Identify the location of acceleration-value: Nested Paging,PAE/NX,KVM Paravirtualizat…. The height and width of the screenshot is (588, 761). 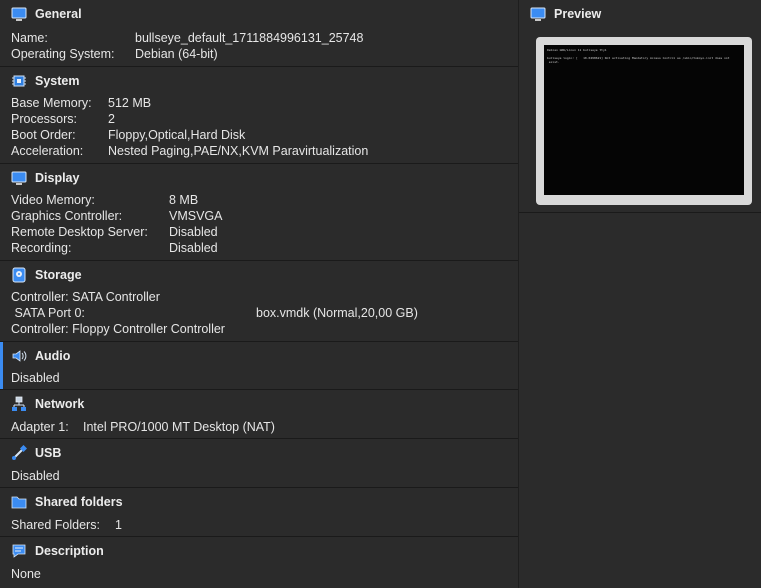
(238, 151).